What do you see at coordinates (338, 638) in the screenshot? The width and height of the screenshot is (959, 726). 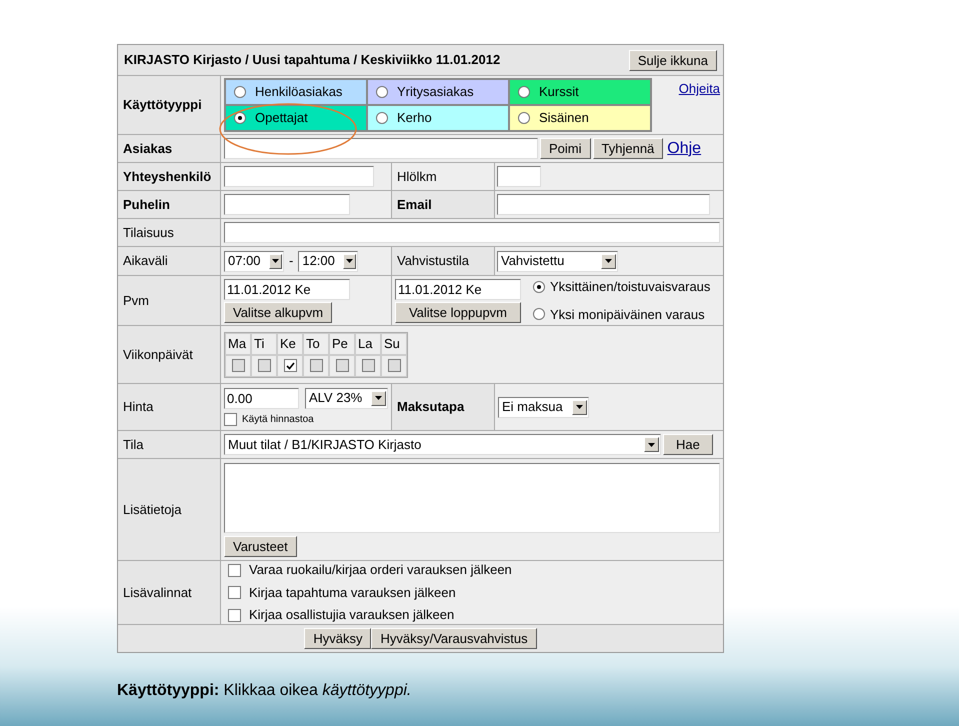 I see `accept-button: Hyväksy` at bounding box center [338, 638].